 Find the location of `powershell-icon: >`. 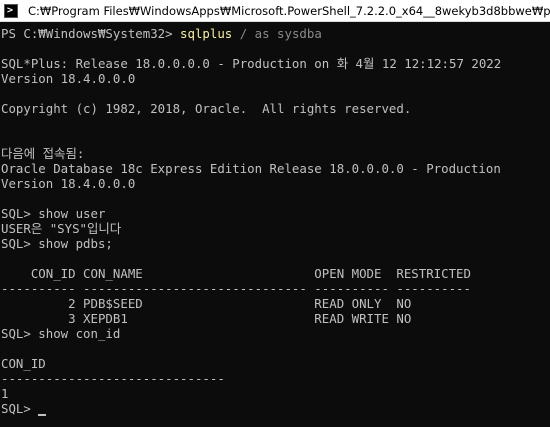

powershell-icon: > is located at coordinates (11, 11).